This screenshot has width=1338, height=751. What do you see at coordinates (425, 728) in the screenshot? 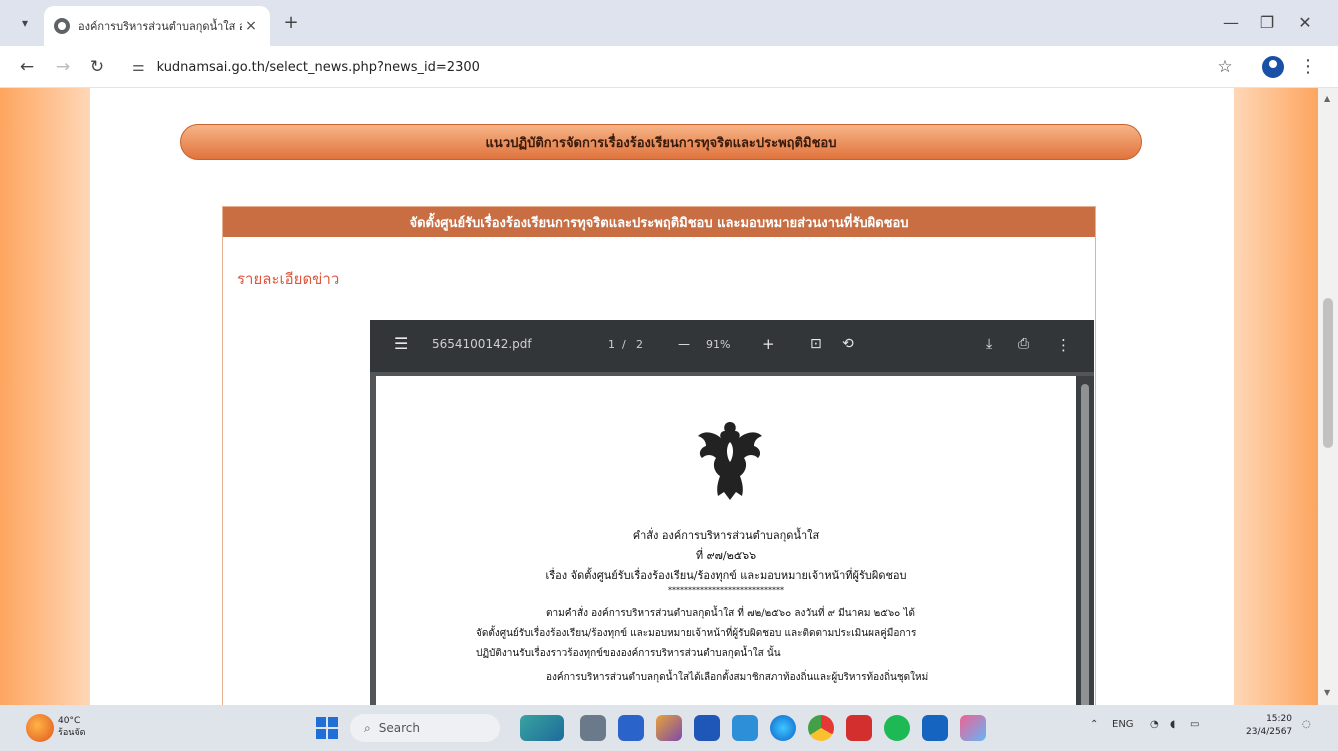
I see `taskbar-search: ⌕ Search` at bounding box center [425, 728].